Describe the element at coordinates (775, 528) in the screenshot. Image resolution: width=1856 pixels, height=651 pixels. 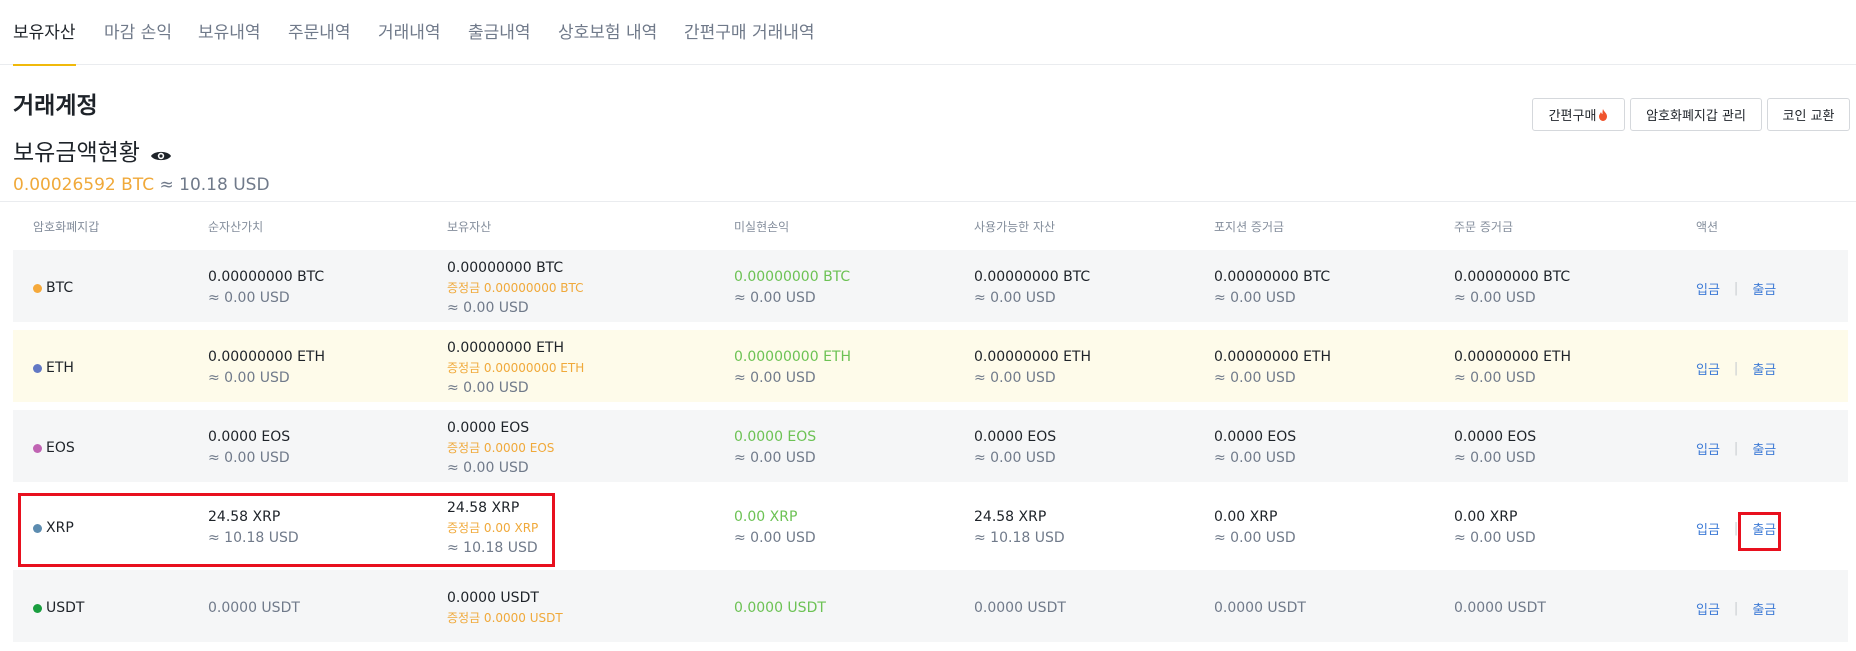
I see `pnl-cell: 0.00 XRP ≈ 0.00 USD` at that location.